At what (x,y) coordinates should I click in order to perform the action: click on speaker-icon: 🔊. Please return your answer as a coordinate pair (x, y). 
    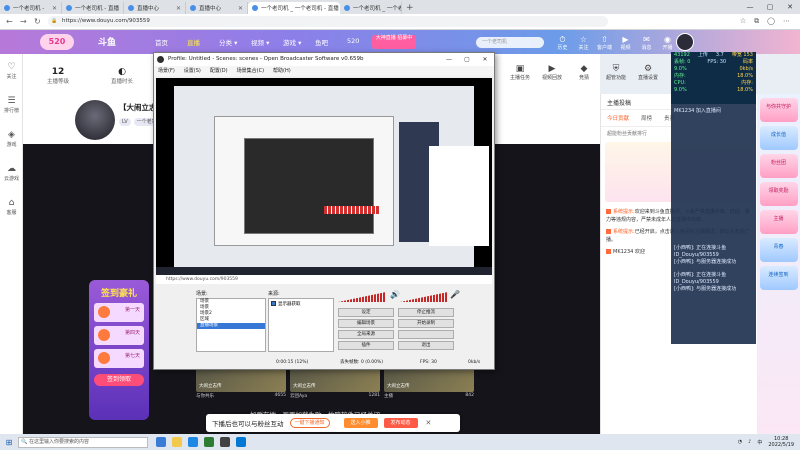
    Looking at the image, I should click on (395, 294).